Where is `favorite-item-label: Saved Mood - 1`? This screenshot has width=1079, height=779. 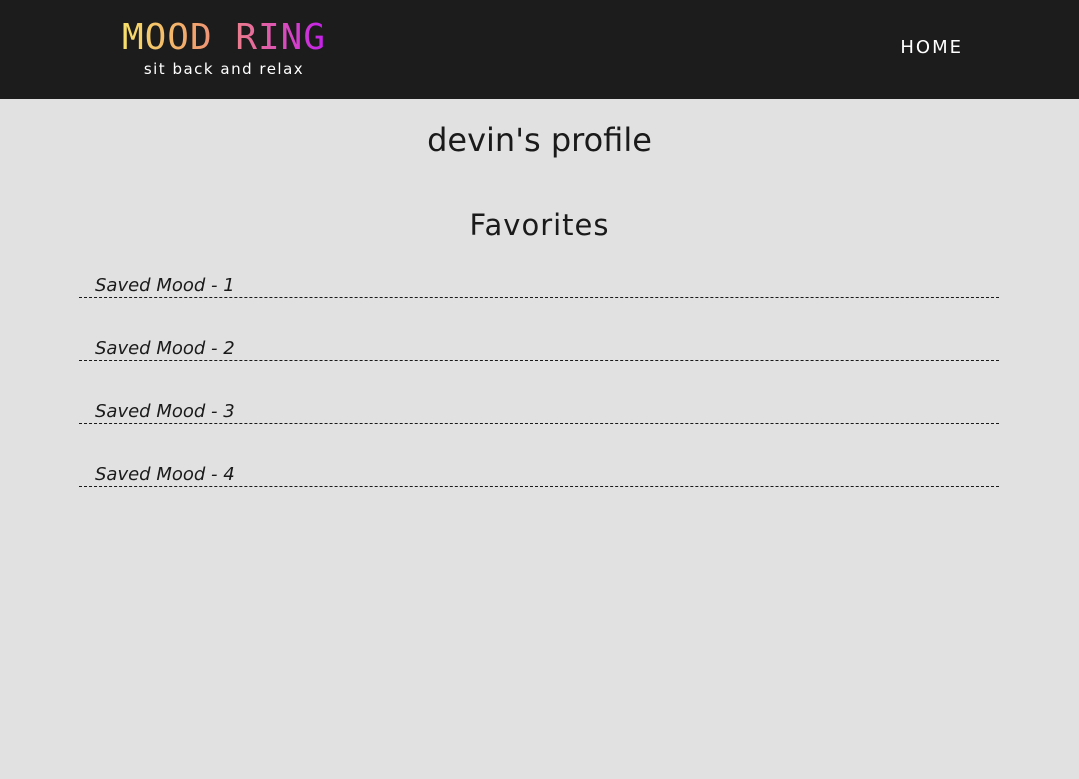
favorite-item-label: Saved Mood - 1 is located at coordinates (165, 285).